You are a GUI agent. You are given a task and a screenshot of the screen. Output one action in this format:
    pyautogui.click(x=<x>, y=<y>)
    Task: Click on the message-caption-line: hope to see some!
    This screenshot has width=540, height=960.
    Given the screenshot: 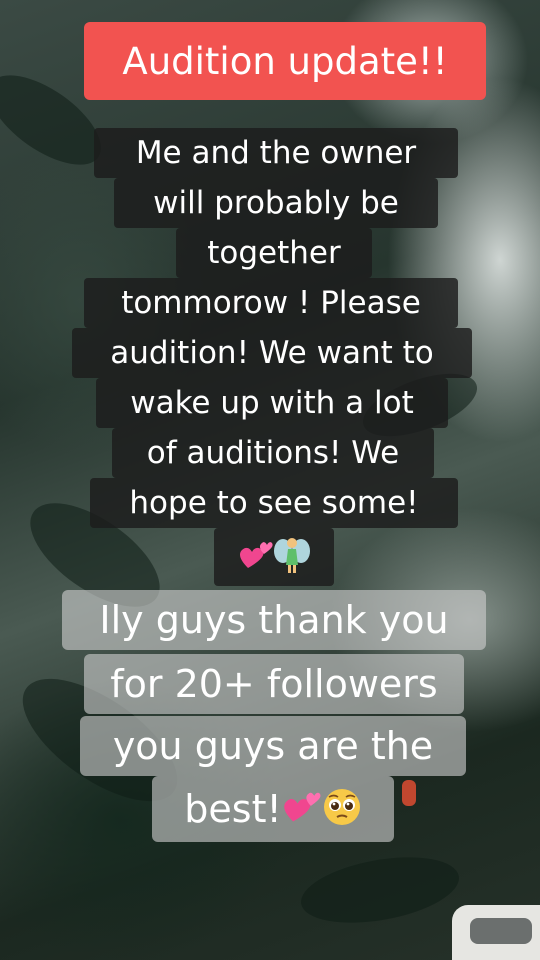 What is the action you would take?
    pyautogui.click(x=274, y=503)
    